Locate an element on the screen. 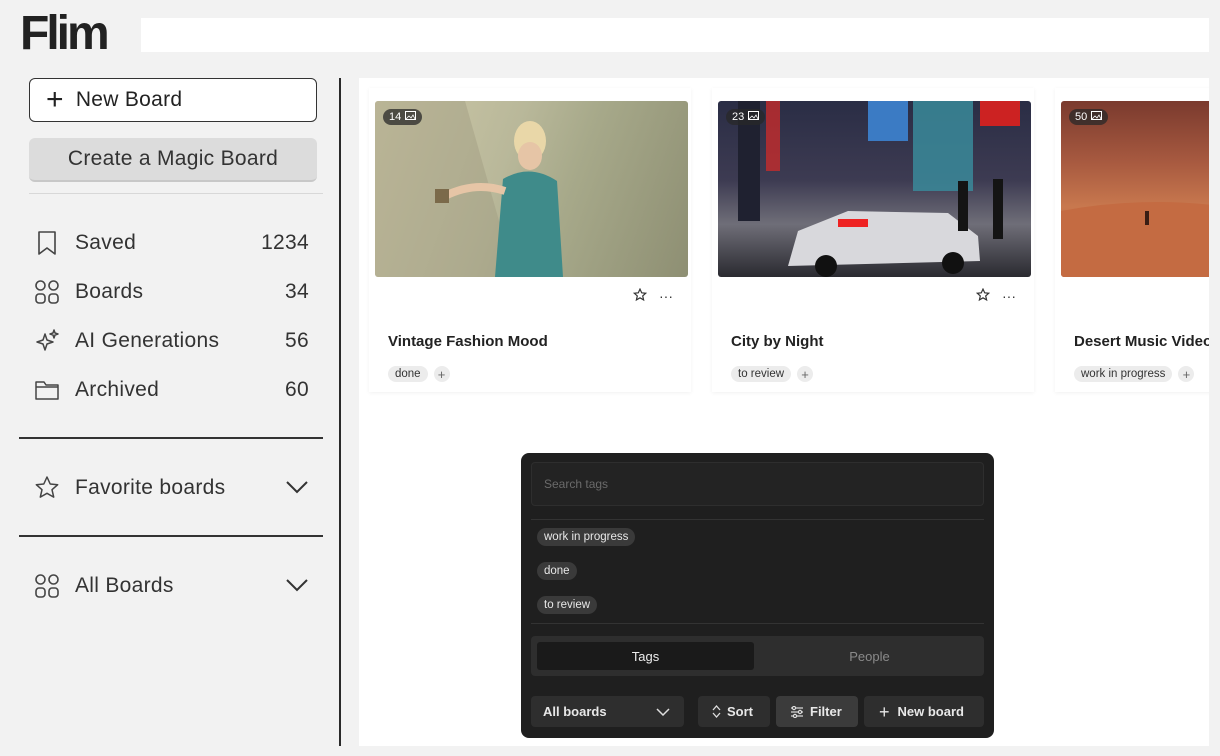 The height and width of the screenshot is (756, 1220). tab-tags: Tags is located at coordinates (645, 656).